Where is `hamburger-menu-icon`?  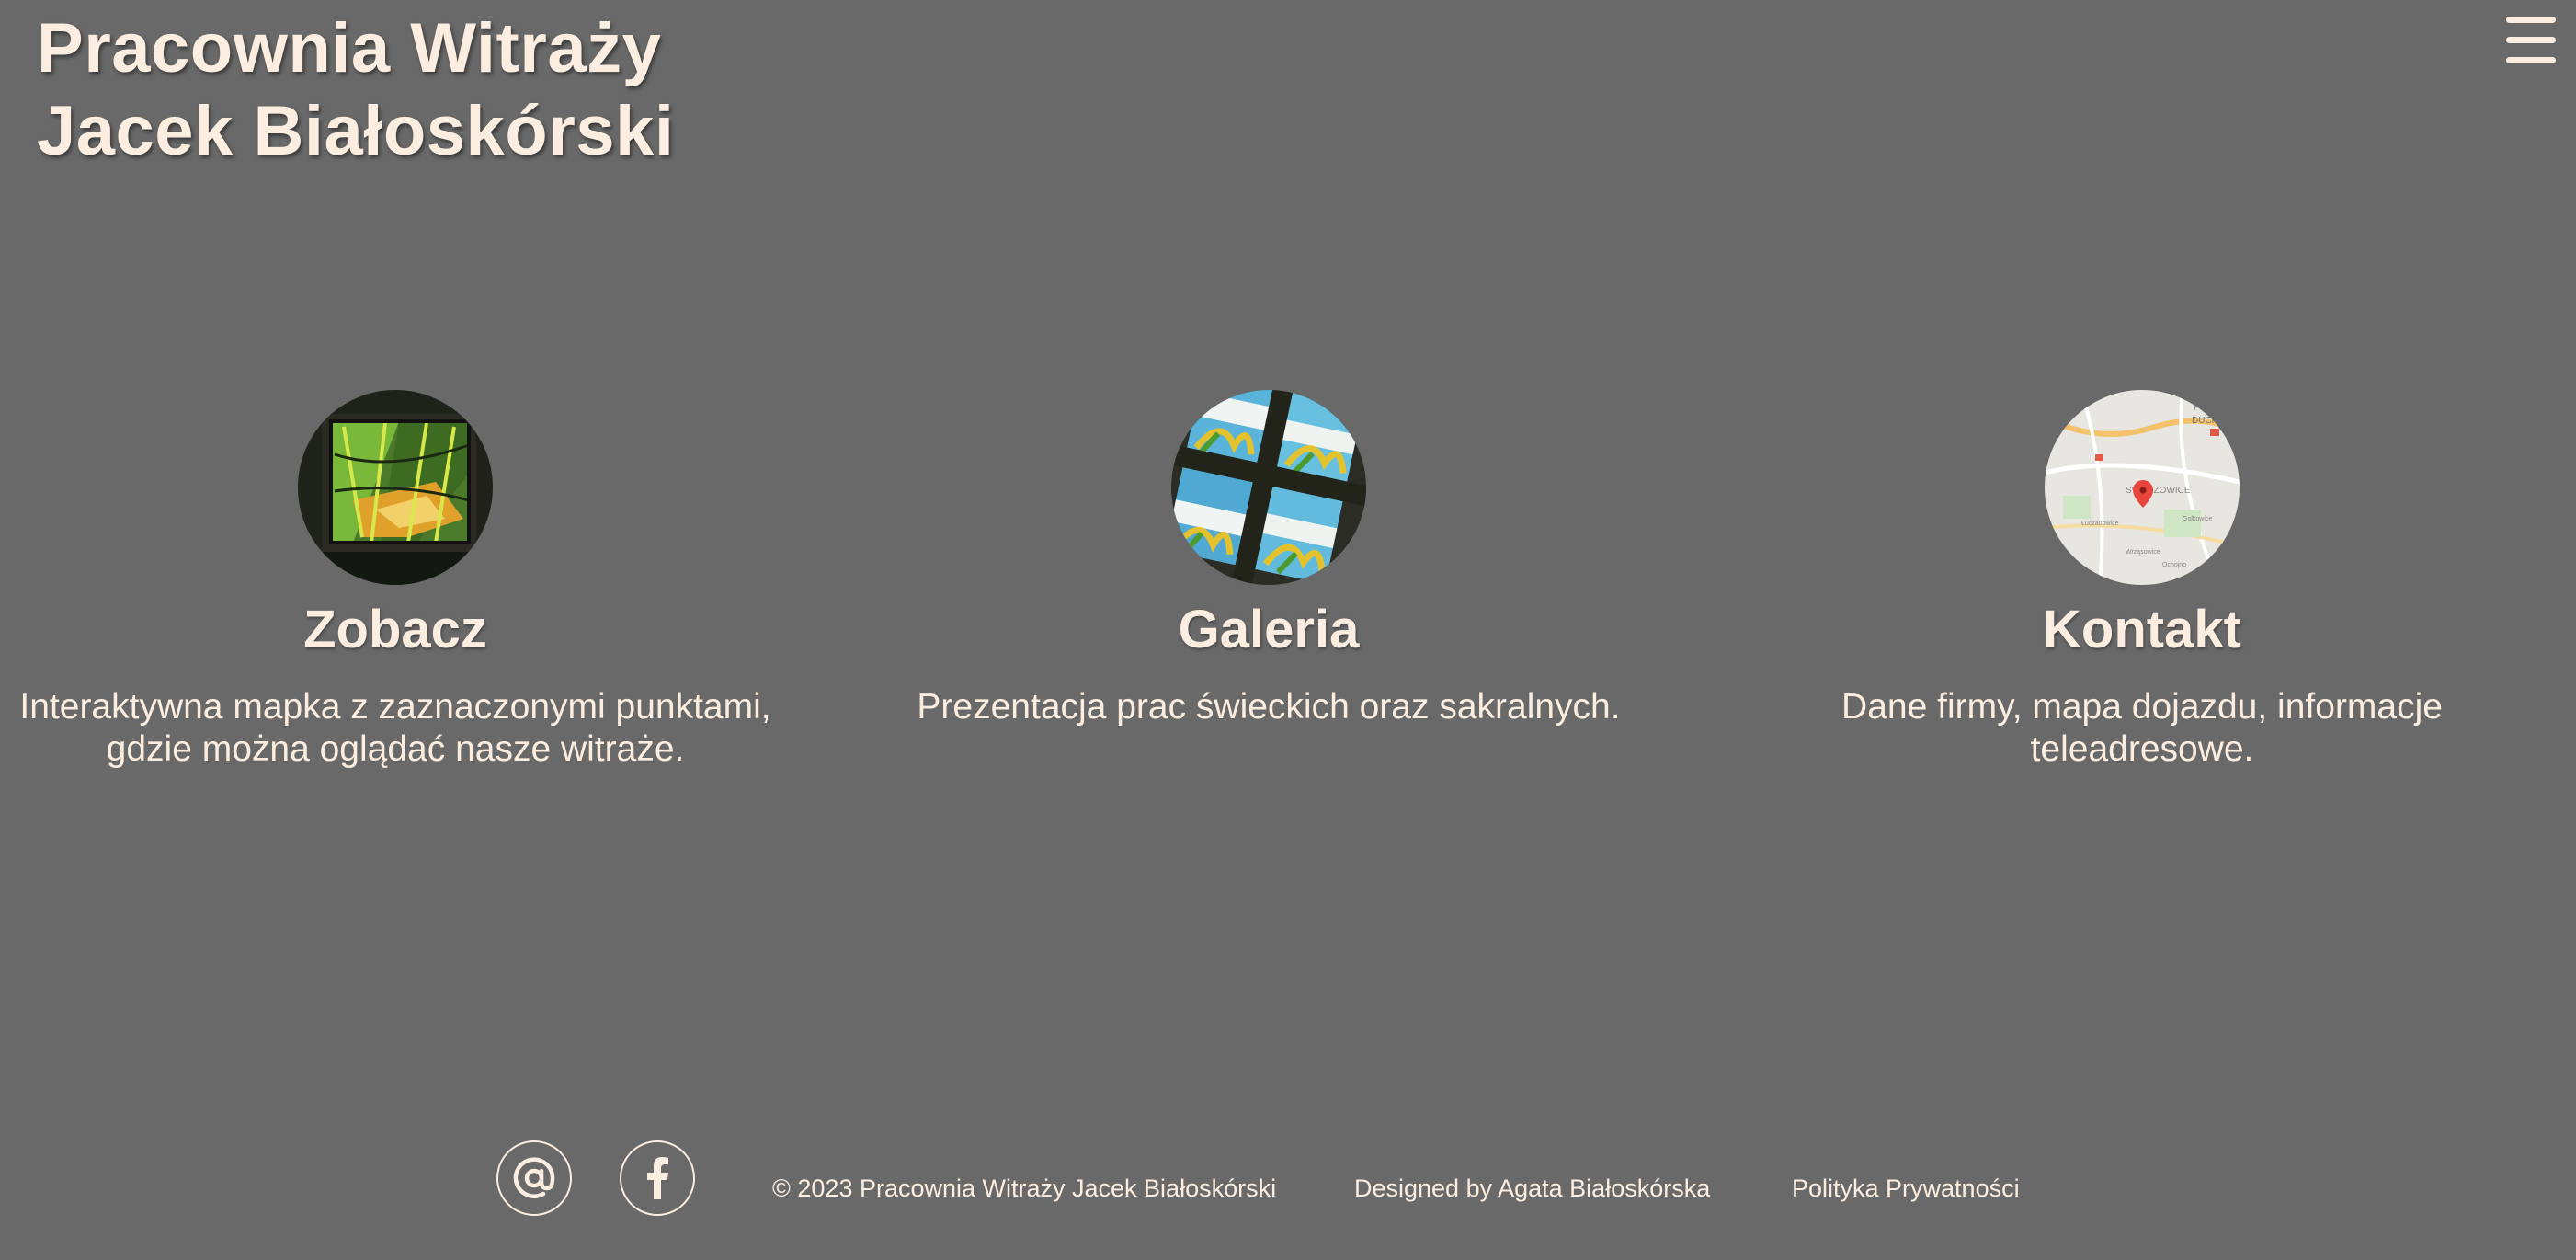
hamburger-menu-icon is located at coordinates (2531, 40).